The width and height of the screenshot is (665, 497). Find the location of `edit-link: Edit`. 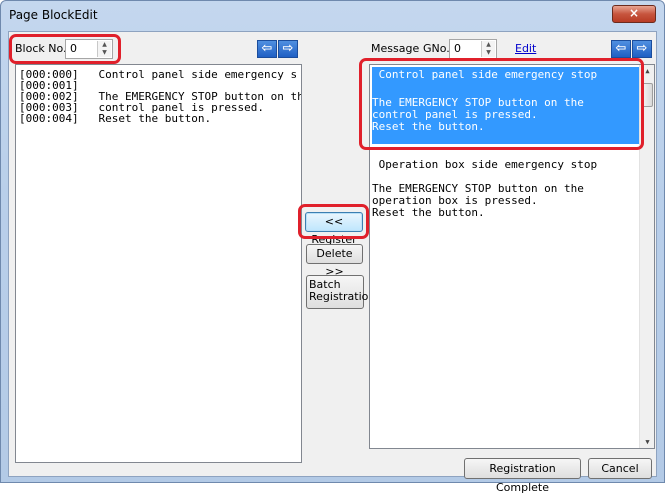

edit-link: Edit is located at coordinates (525, 48).